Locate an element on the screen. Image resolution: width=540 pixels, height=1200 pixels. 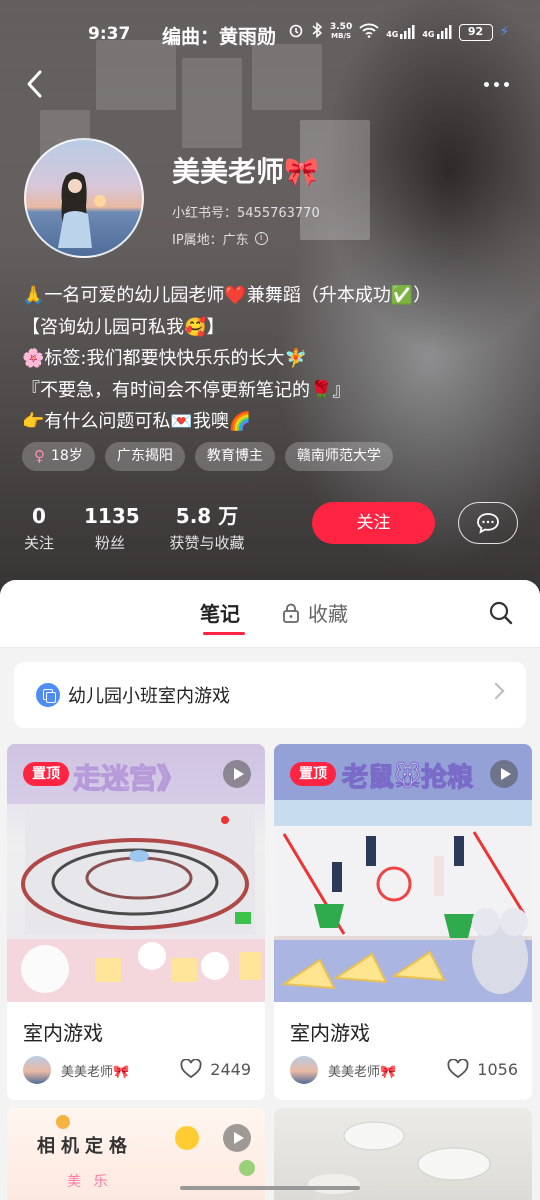
avatar is located at coordinates (84, 198).